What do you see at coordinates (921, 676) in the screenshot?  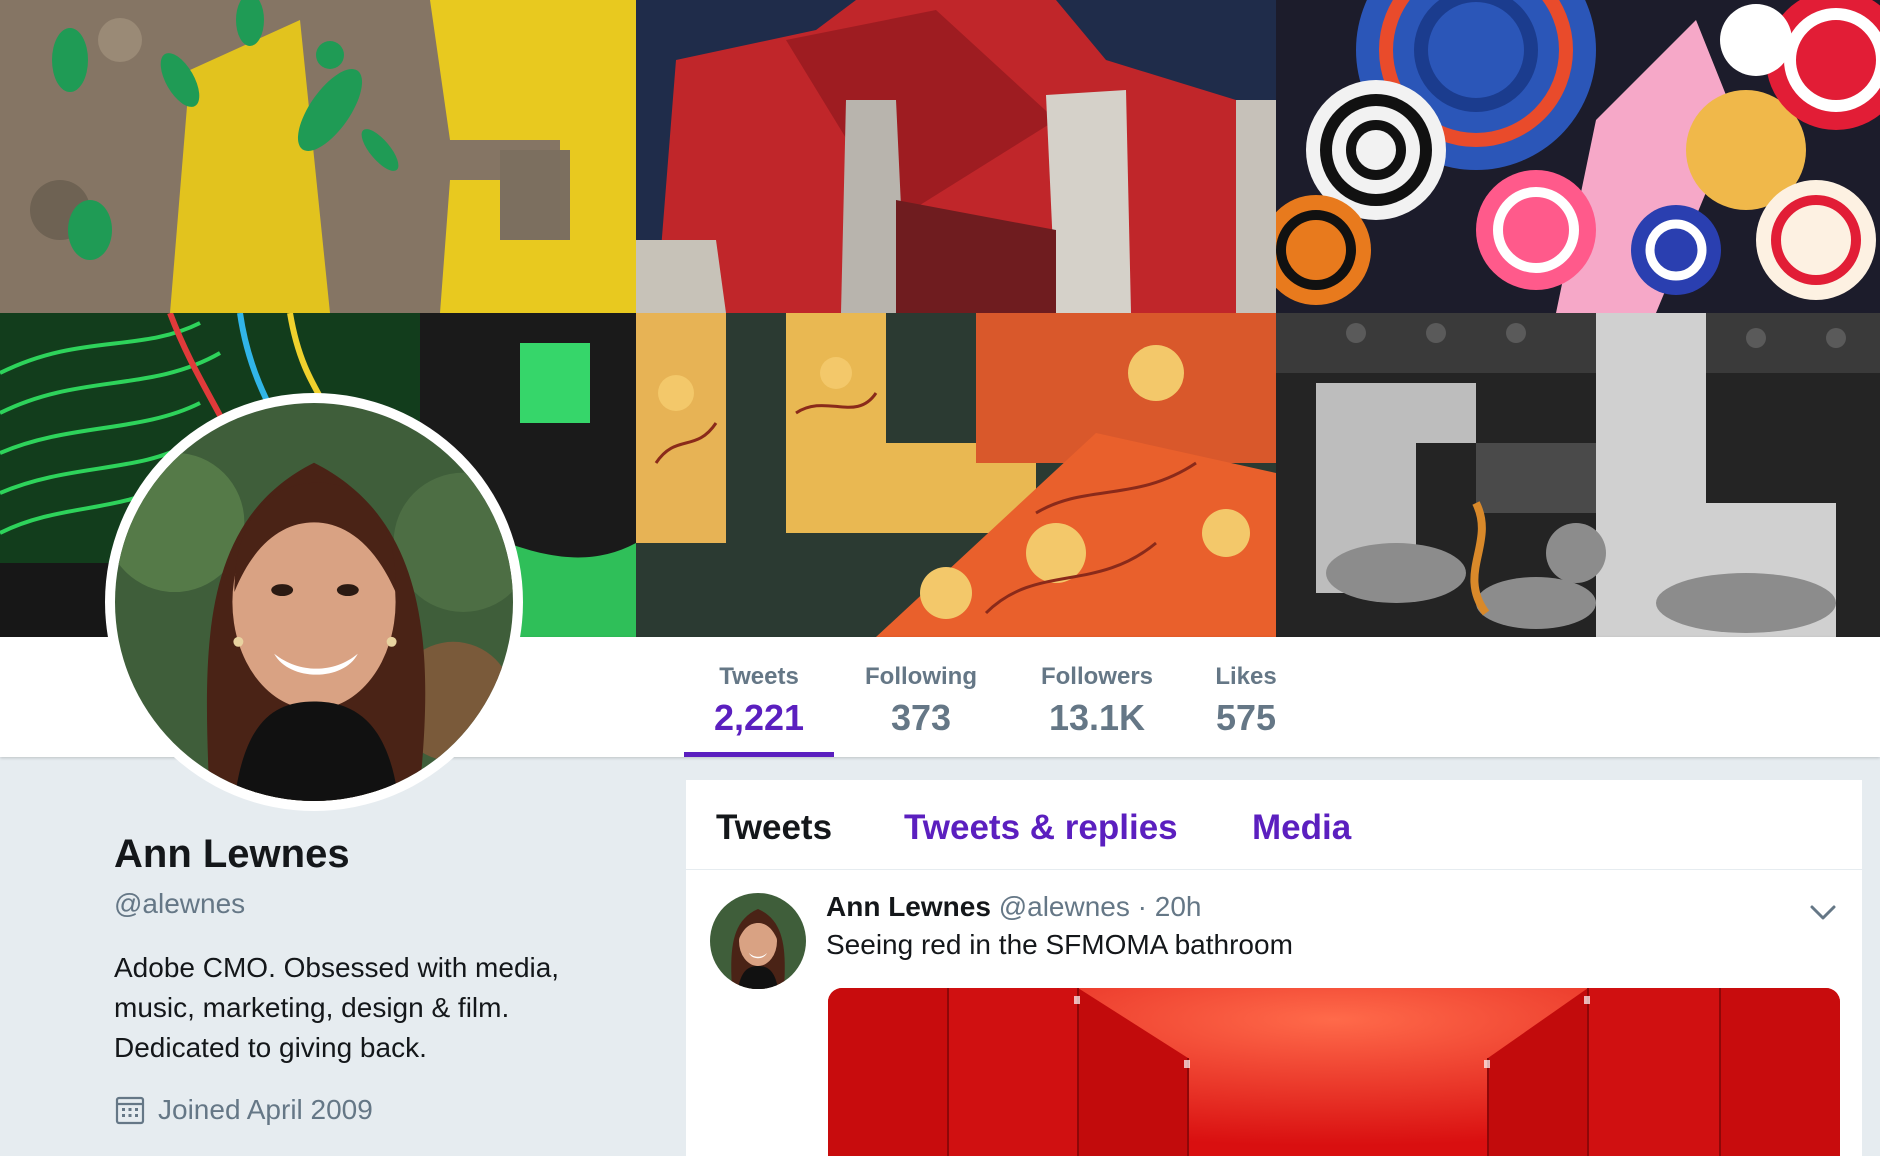 I see `stat-following-label: Following` at bounding box center [921, 676].